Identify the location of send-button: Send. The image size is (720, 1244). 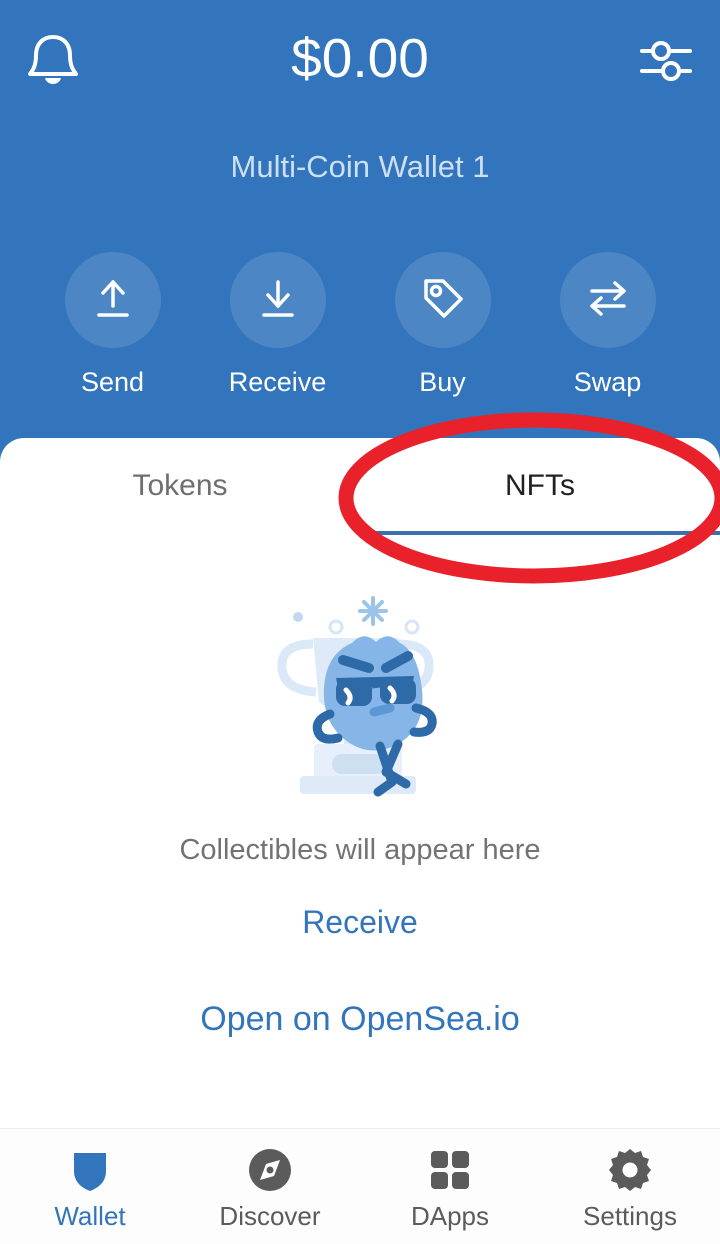
(113, 325).